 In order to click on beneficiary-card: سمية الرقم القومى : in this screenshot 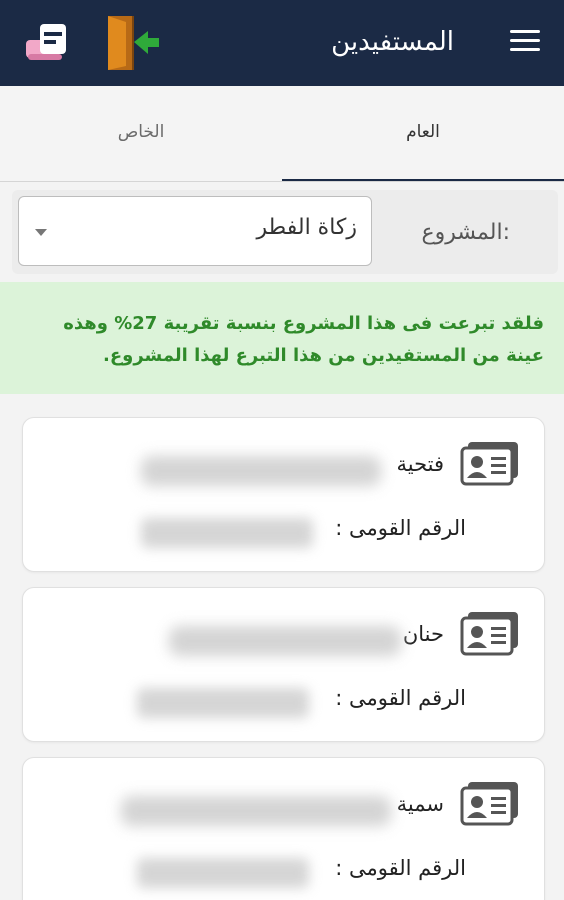, I will do `click(283, 828)`.